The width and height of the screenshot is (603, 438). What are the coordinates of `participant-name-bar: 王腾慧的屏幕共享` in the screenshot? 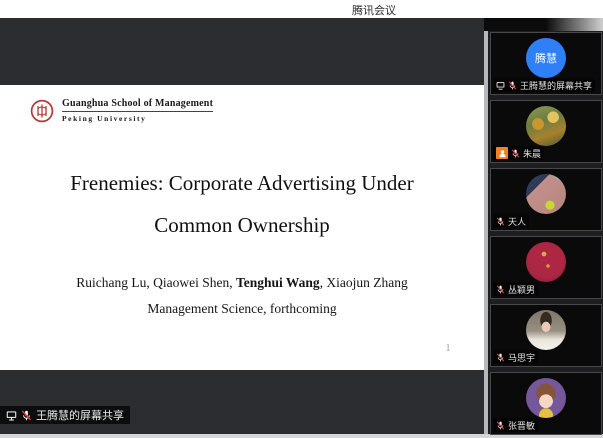 It's located at (544, 85).